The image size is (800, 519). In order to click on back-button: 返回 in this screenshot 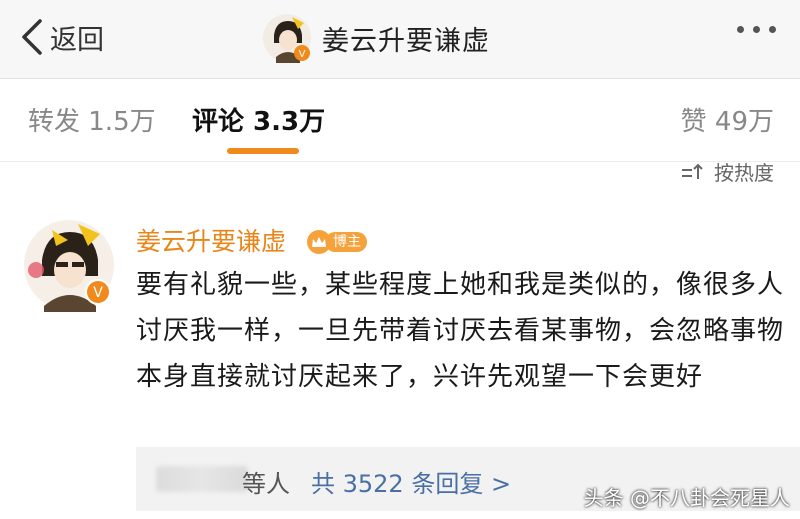, I will do `click(61, 37)`.